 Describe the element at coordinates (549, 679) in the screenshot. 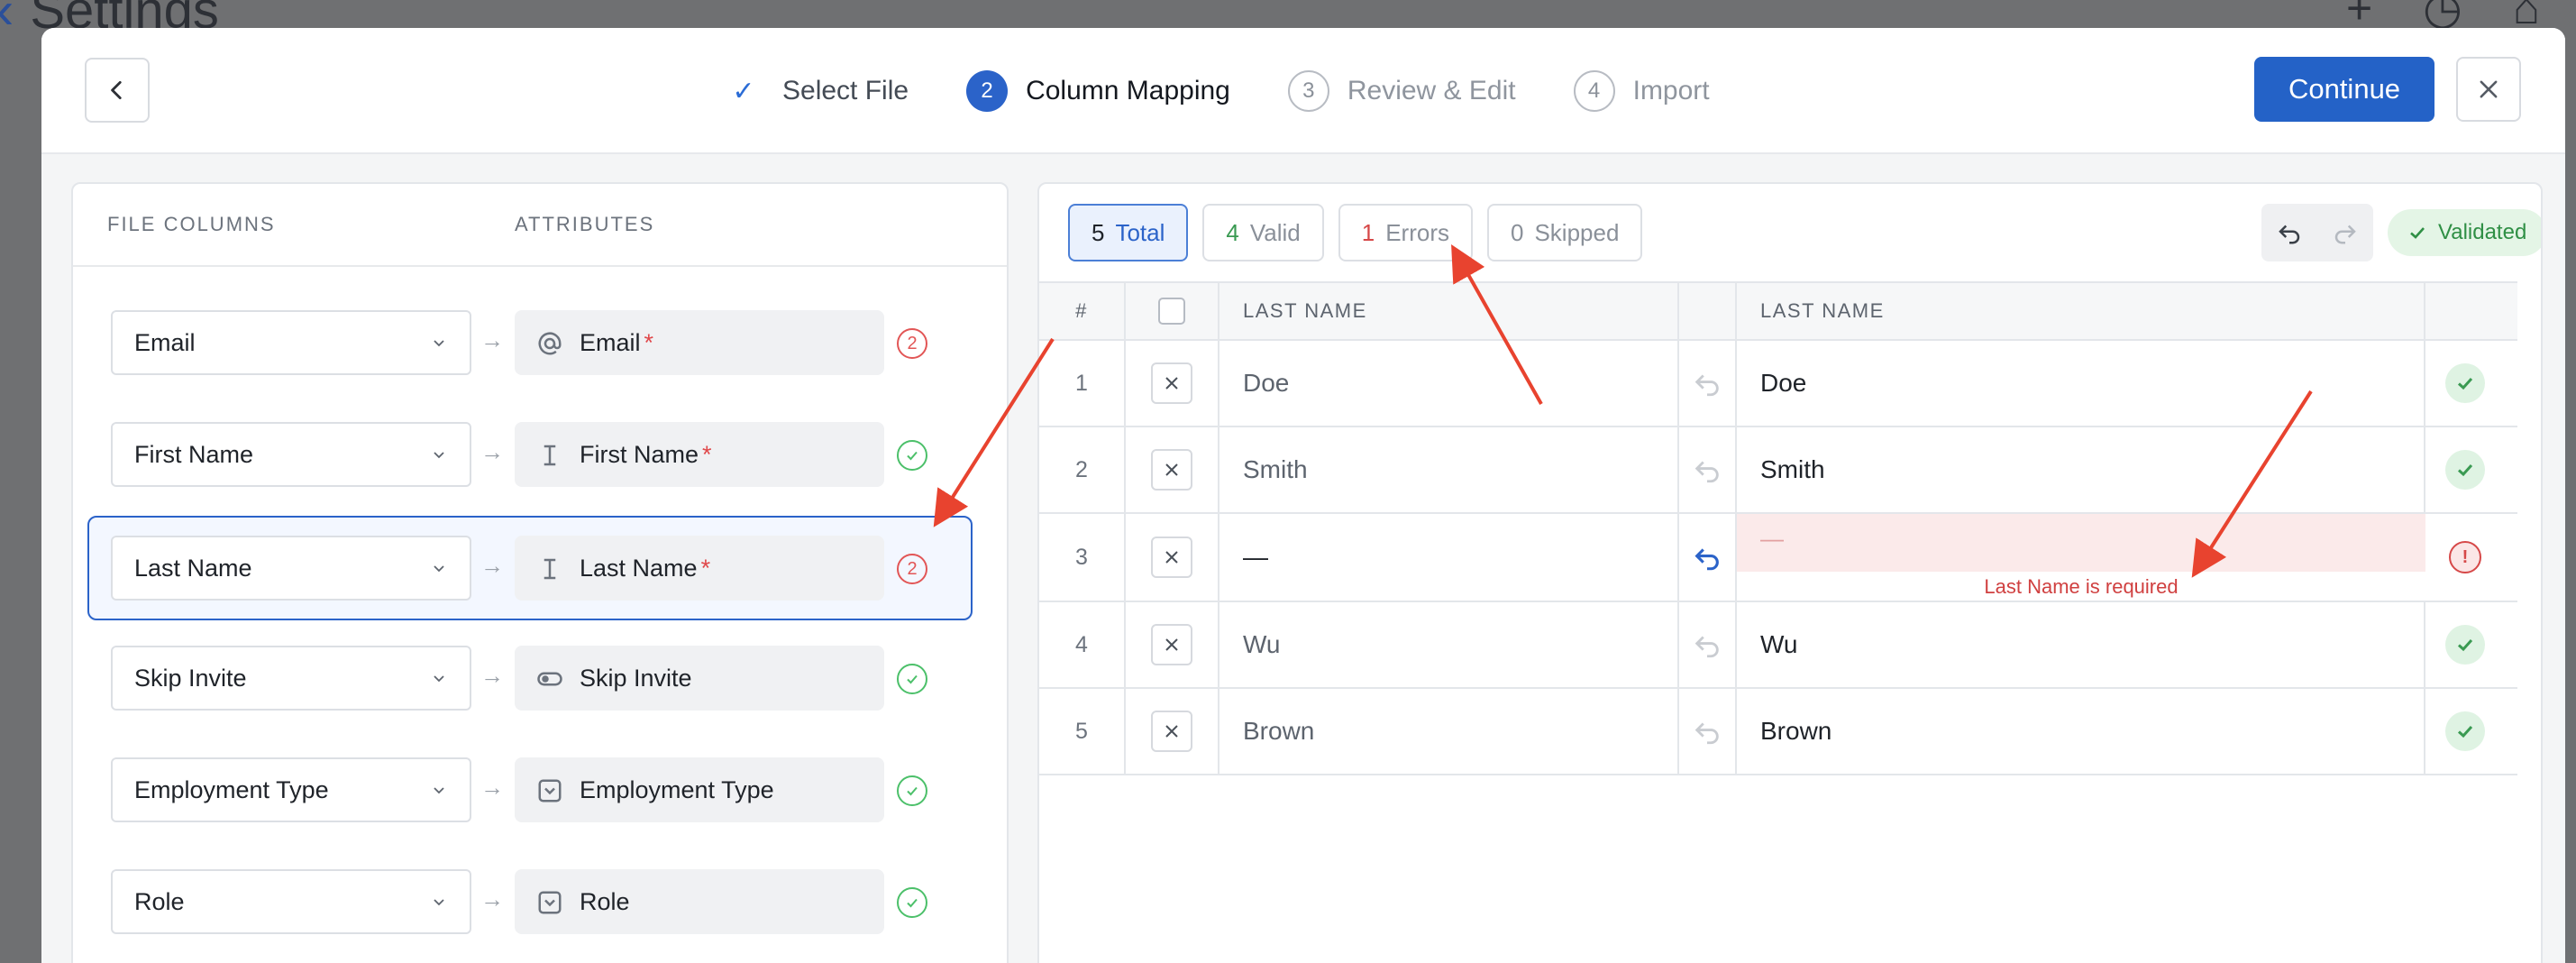

I see `toggle-icon` at that location.